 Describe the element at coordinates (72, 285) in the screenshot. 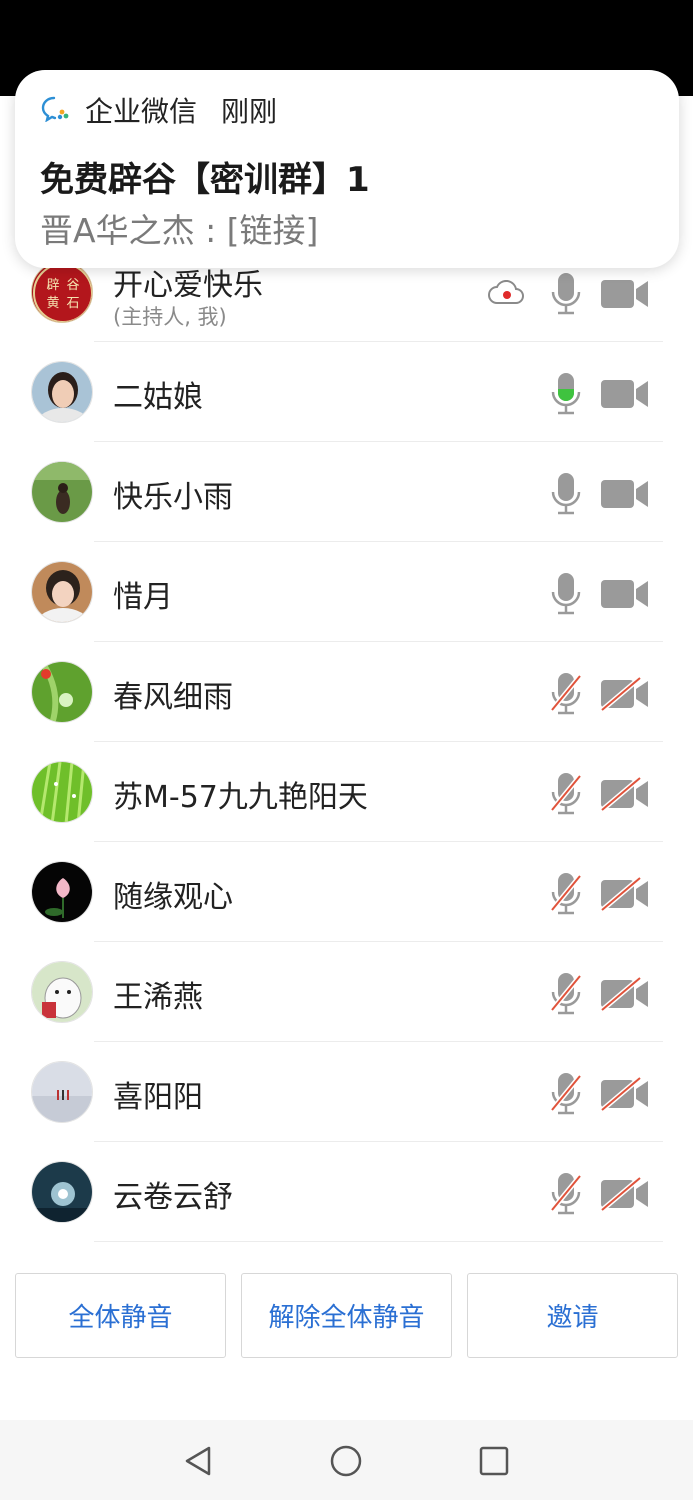

I see `avatar-char: 谷` at that location.